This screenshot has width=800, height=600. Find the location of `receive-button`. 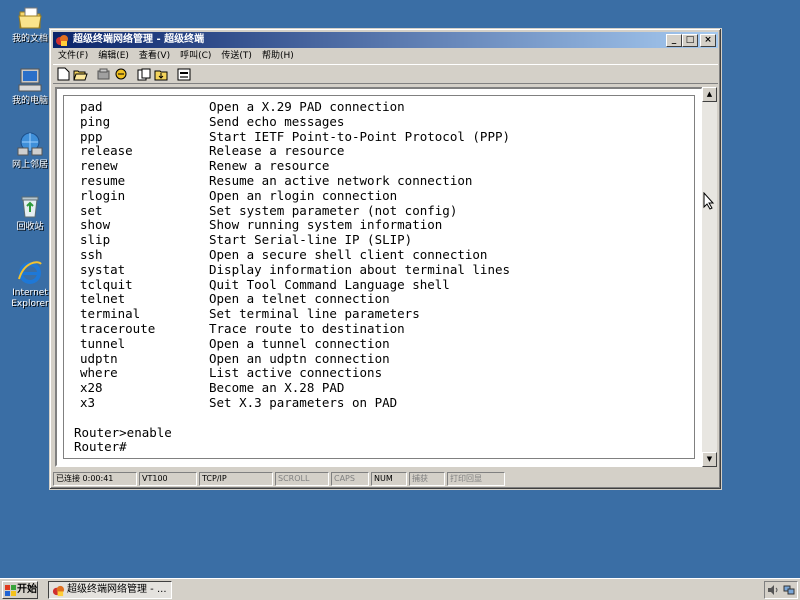

receive-button is located at coordinates (160, 74).